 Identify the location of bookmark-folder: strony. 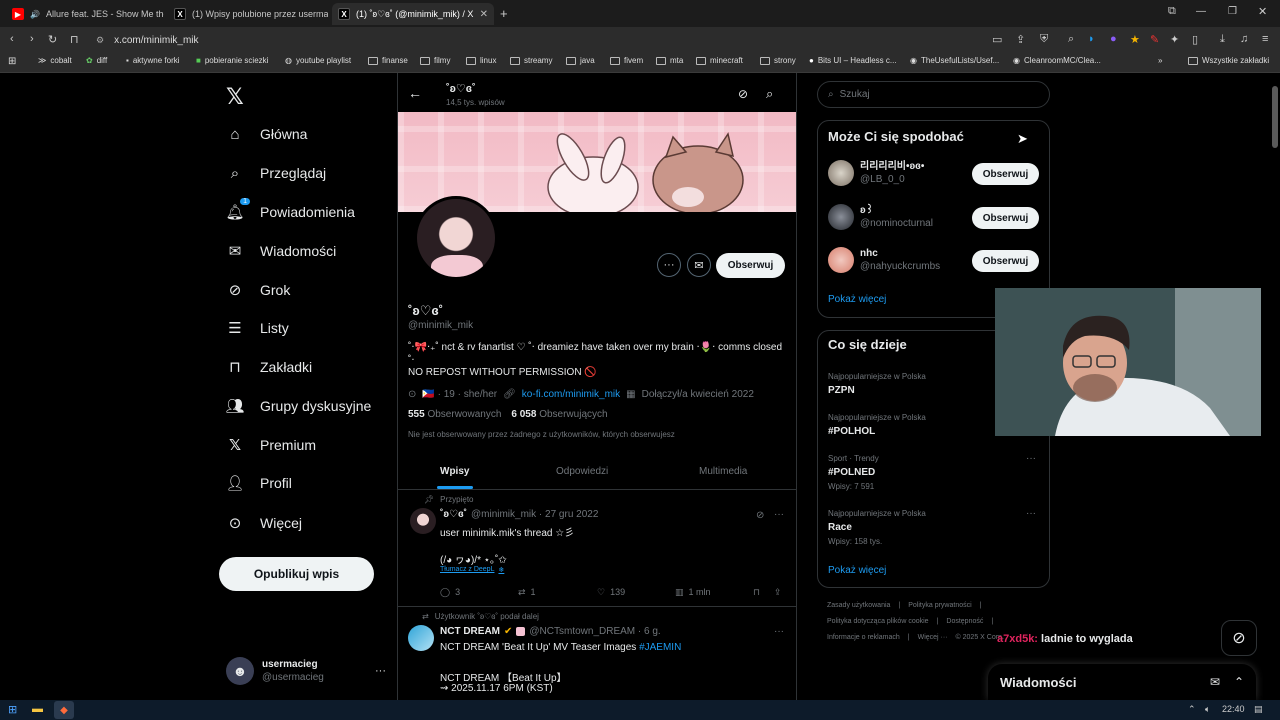
(778, 60).